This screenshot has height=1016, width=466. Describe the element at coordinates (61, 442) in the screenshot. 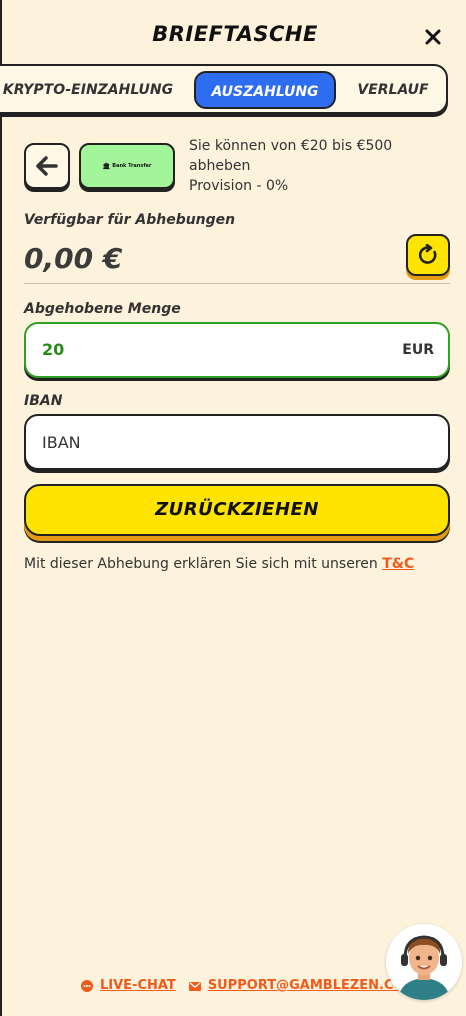

I see `iban-placeholder: IBAN` at that location.